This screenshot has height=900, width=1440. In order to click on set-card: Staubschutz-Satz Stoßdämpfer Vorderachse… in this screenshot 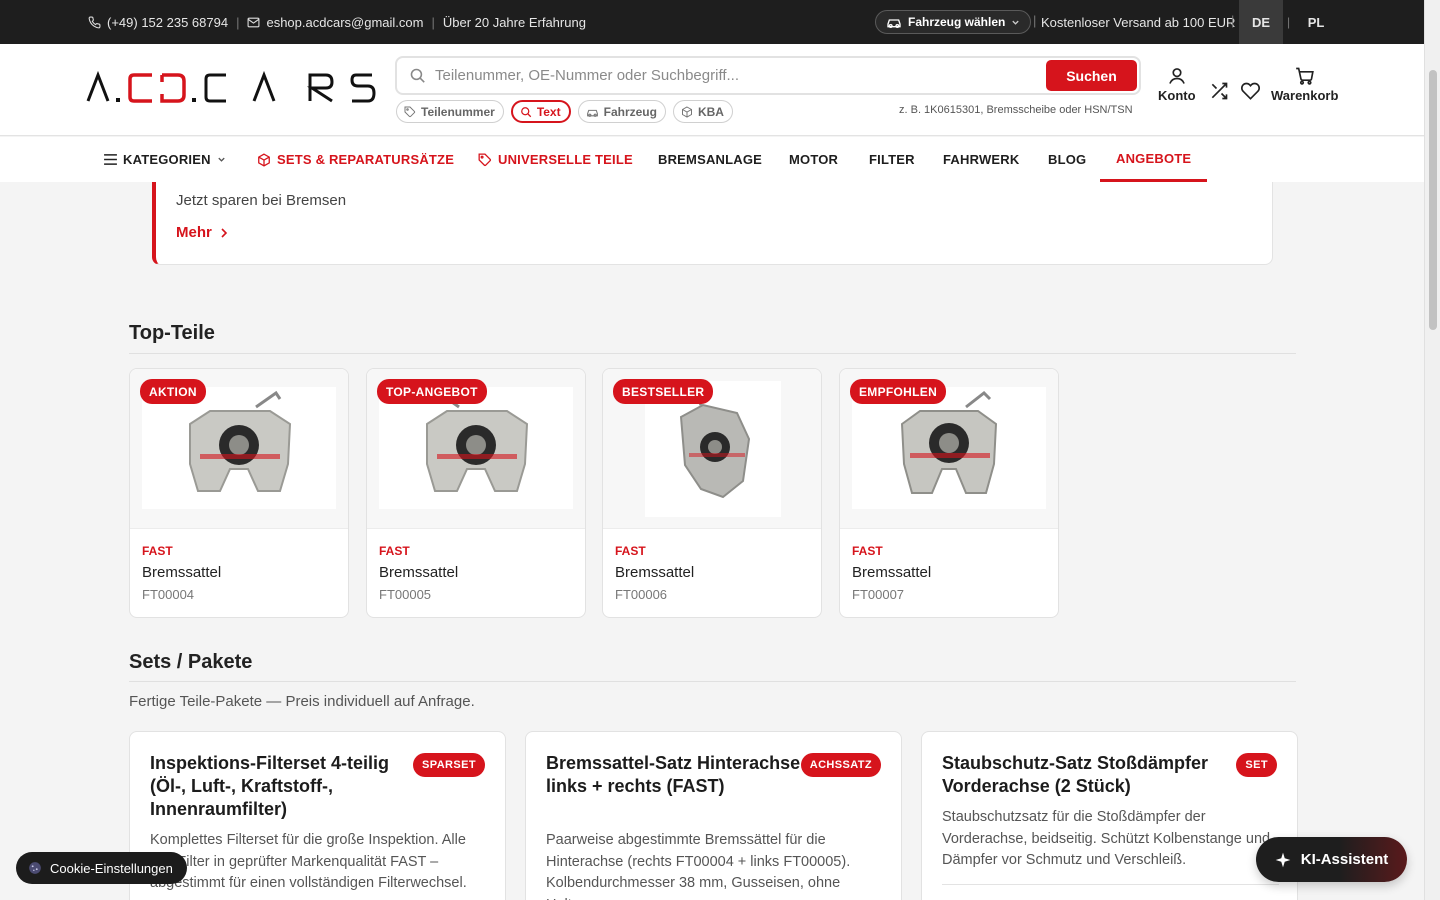, I will do `click(1109, 815)`.